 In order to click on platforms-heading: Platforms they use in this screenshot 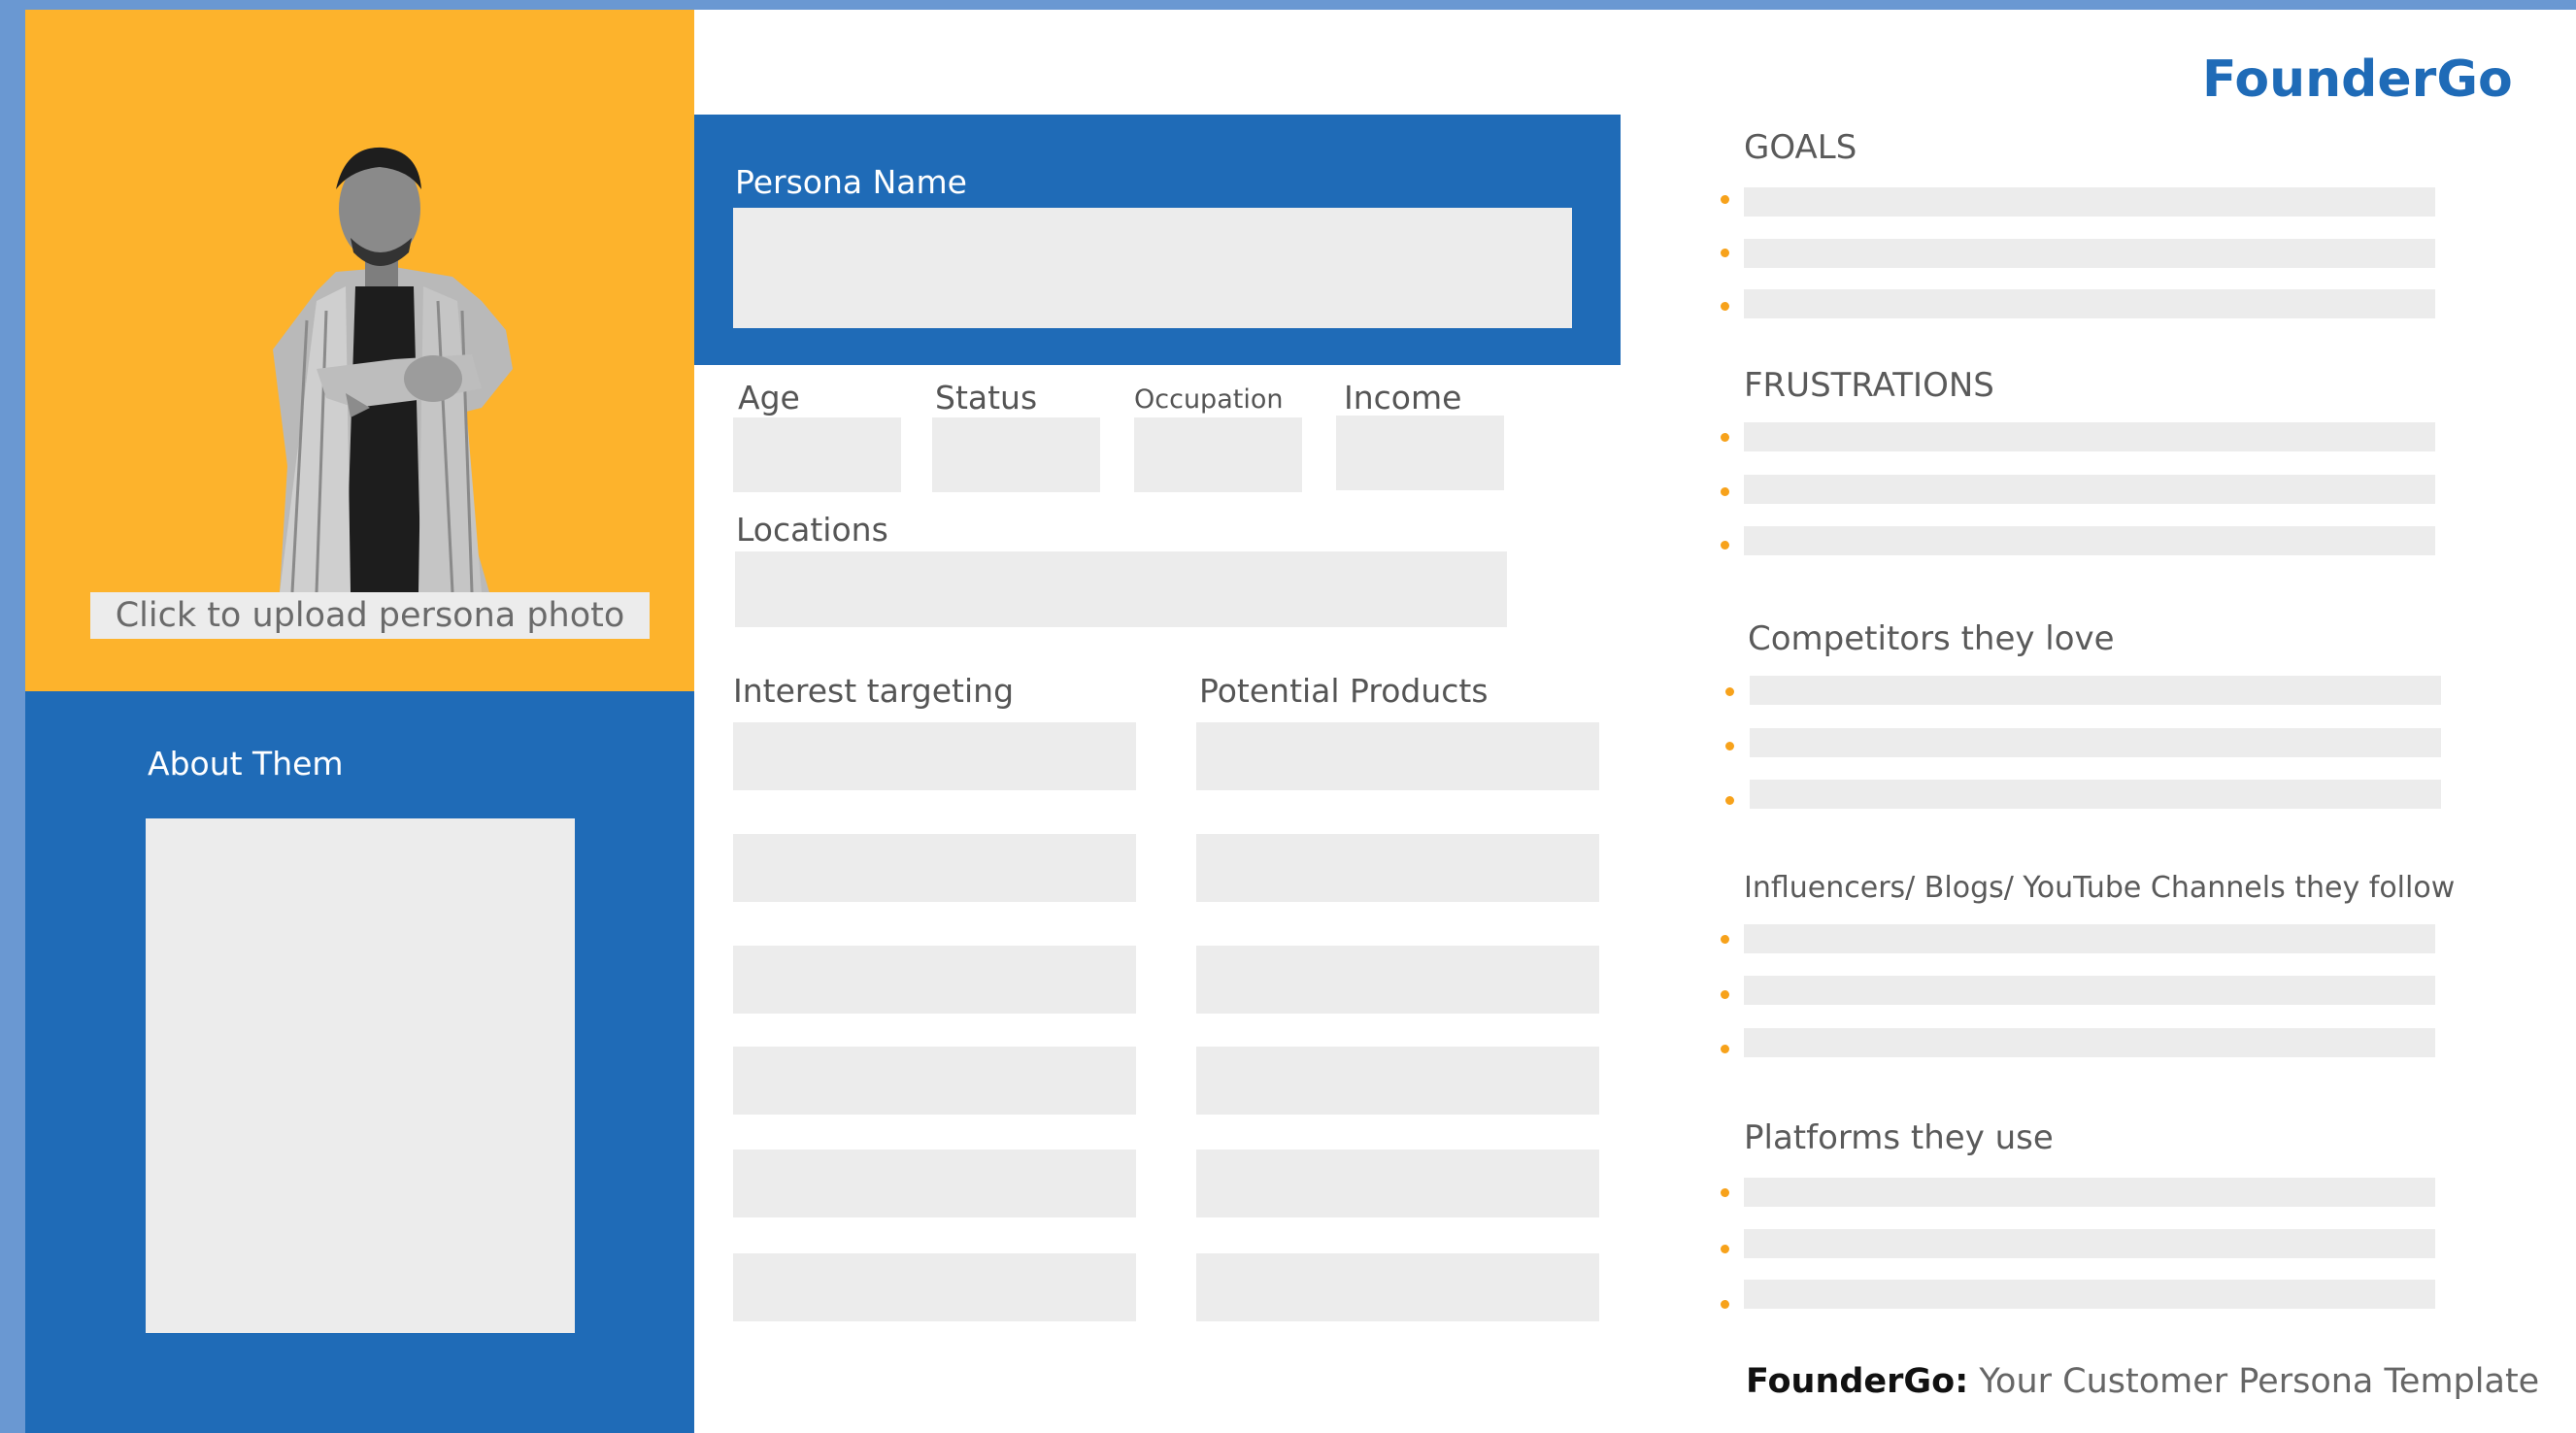, I will do `click(1899, 1137)`.